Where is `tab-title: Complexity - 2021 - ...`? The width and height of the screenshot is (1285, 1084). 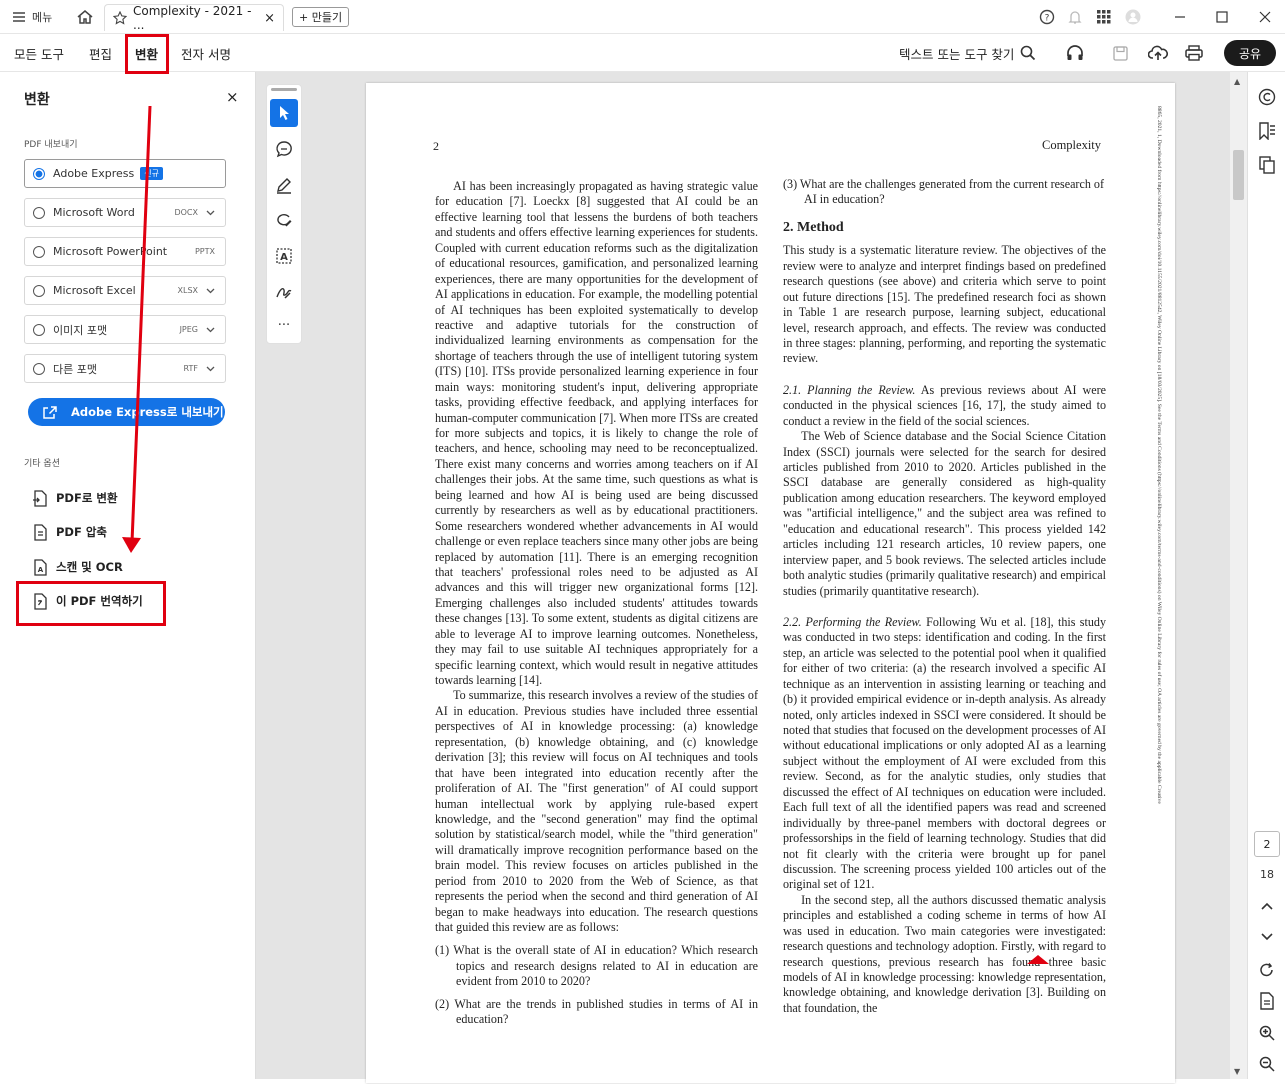 tab-title: Complexity - 2021 - ... is located at coordinates (192, 18).